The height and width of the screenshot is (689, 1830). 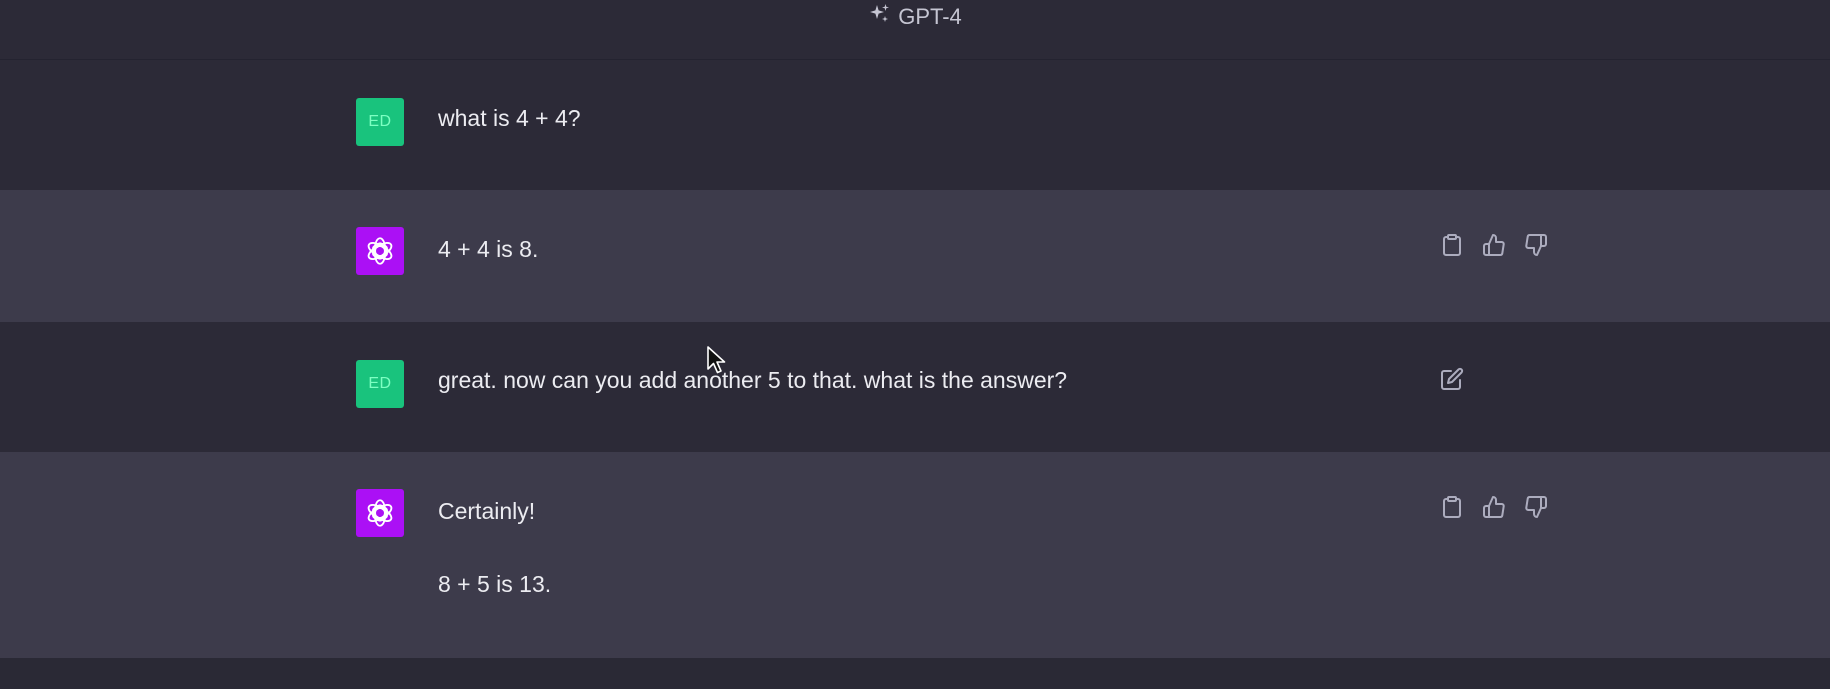 What do you see at coordinates (488, 249) in the screenshot?
I see `message-text: 4 + 4 is 8.` at bounding box center [488, 249].